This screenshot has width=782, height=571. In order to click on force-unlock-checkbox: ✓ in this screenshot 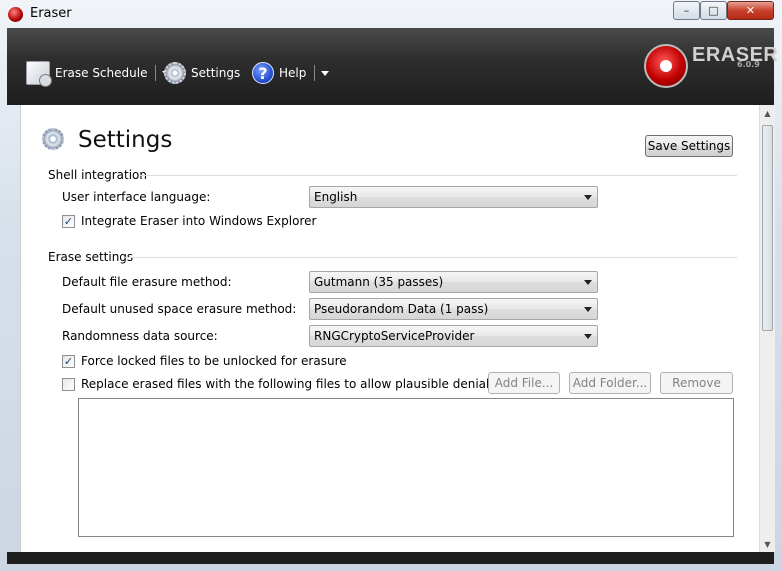, I will do `click(68, 361)`.